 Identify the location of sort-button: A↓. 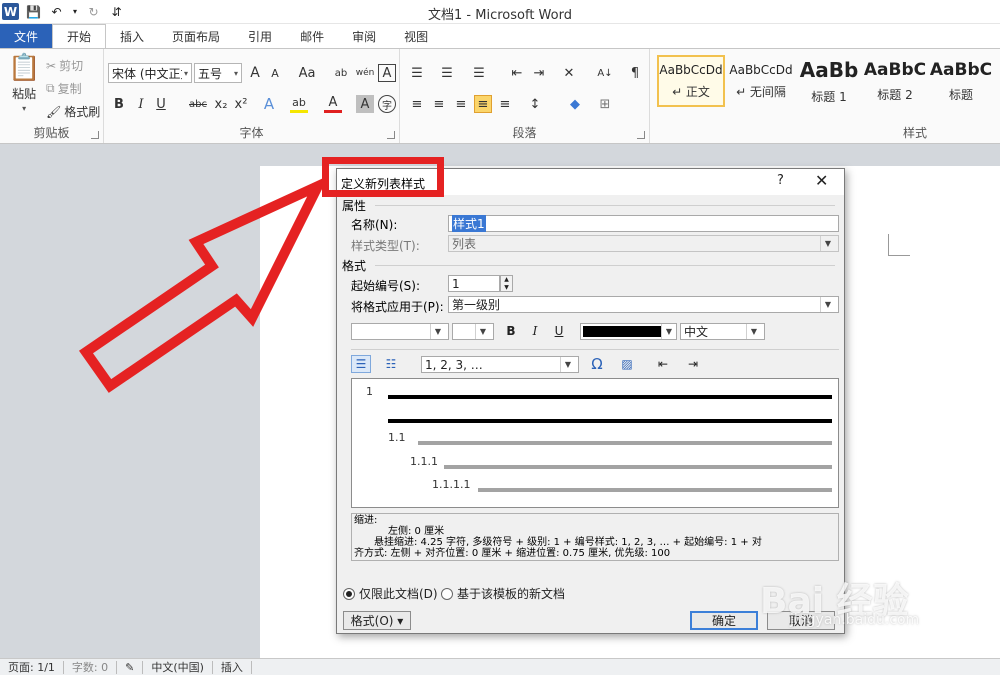
(605, 73).